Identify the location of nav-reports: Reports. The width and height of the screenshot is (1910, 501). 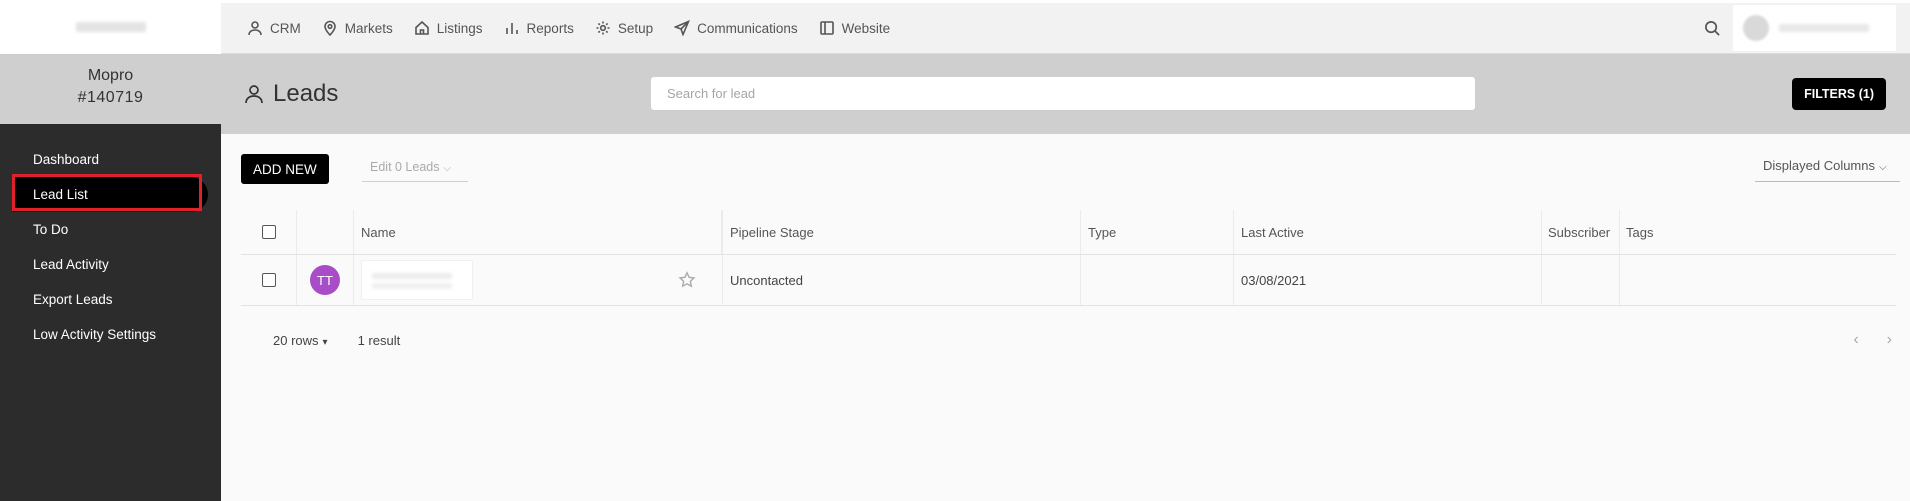
(539, 28).